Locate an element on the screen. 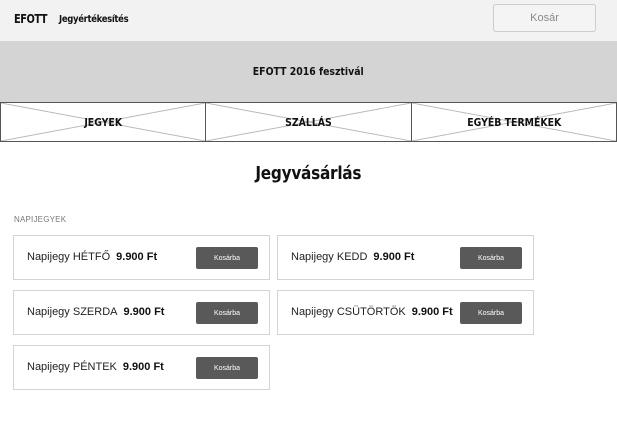 The height and width of the screenshot is (440, 617). tab-label: SZÁLLÁS is located at coordinates (308, 122).